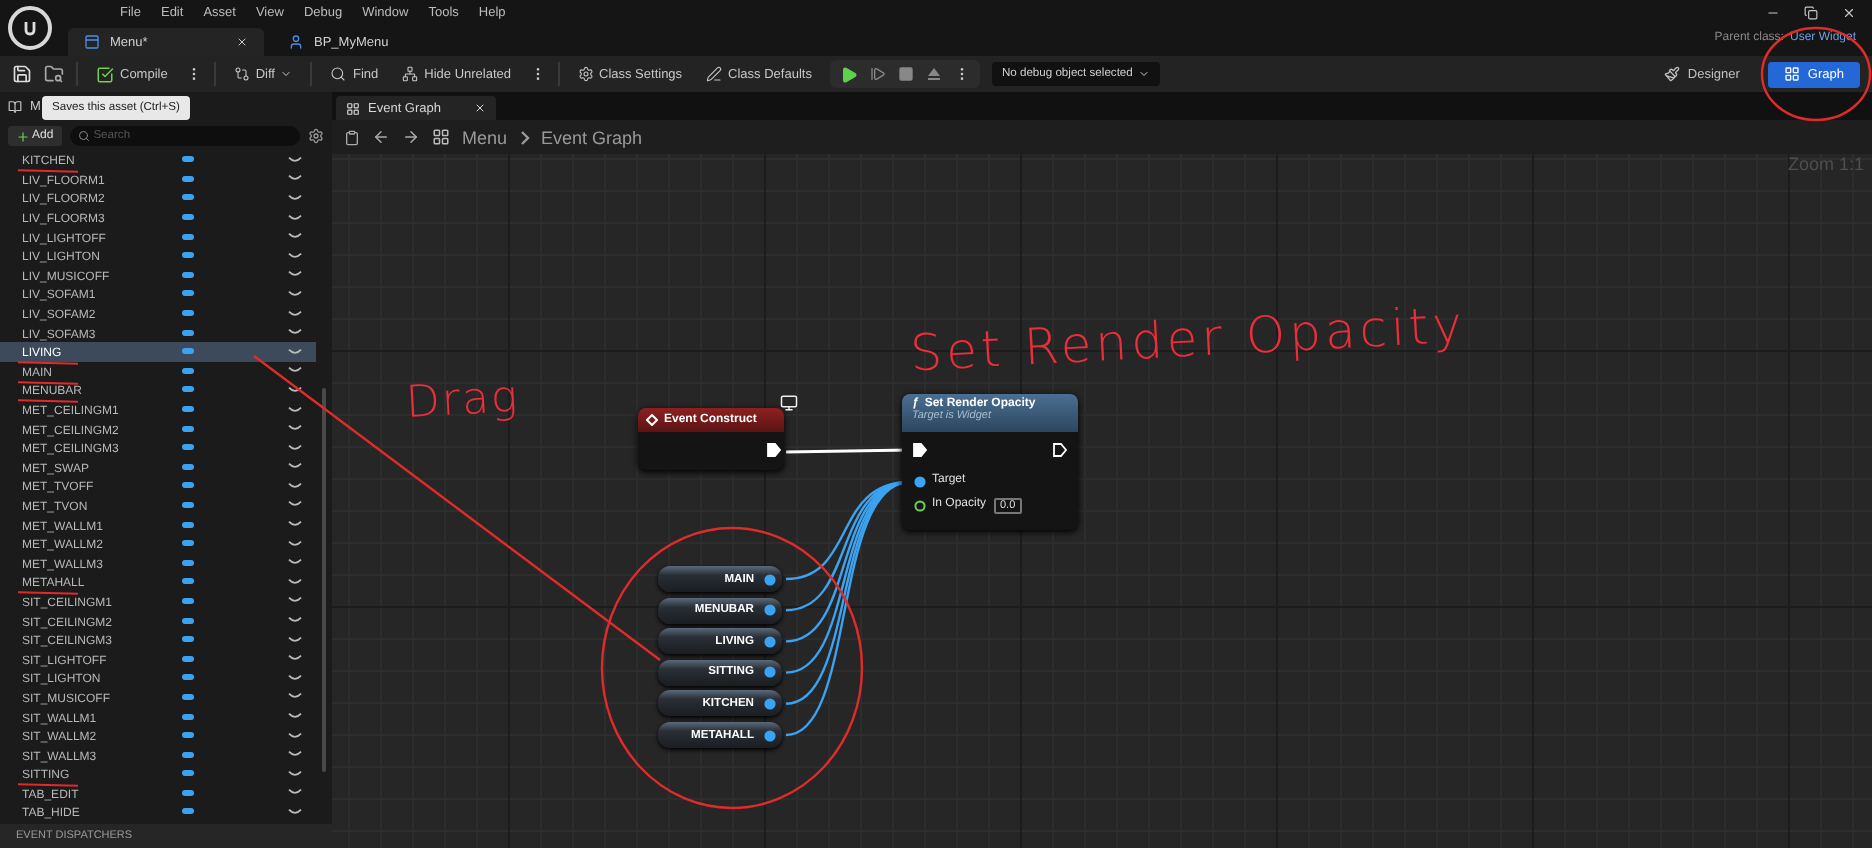 This screenshot has height=848, width=1872. What do you see at coordinates (652, 420) in the screenshot?
I see `diamond-icon` at bounding box center [652, 420].